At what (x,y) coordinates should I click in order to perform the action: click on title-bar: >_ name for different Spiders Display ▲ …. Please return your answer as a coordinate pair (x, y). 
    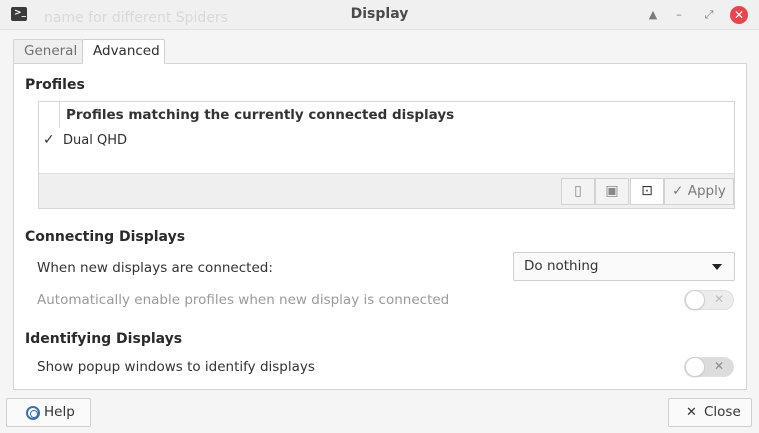
    Looking at the image, I should click on (379, 15).